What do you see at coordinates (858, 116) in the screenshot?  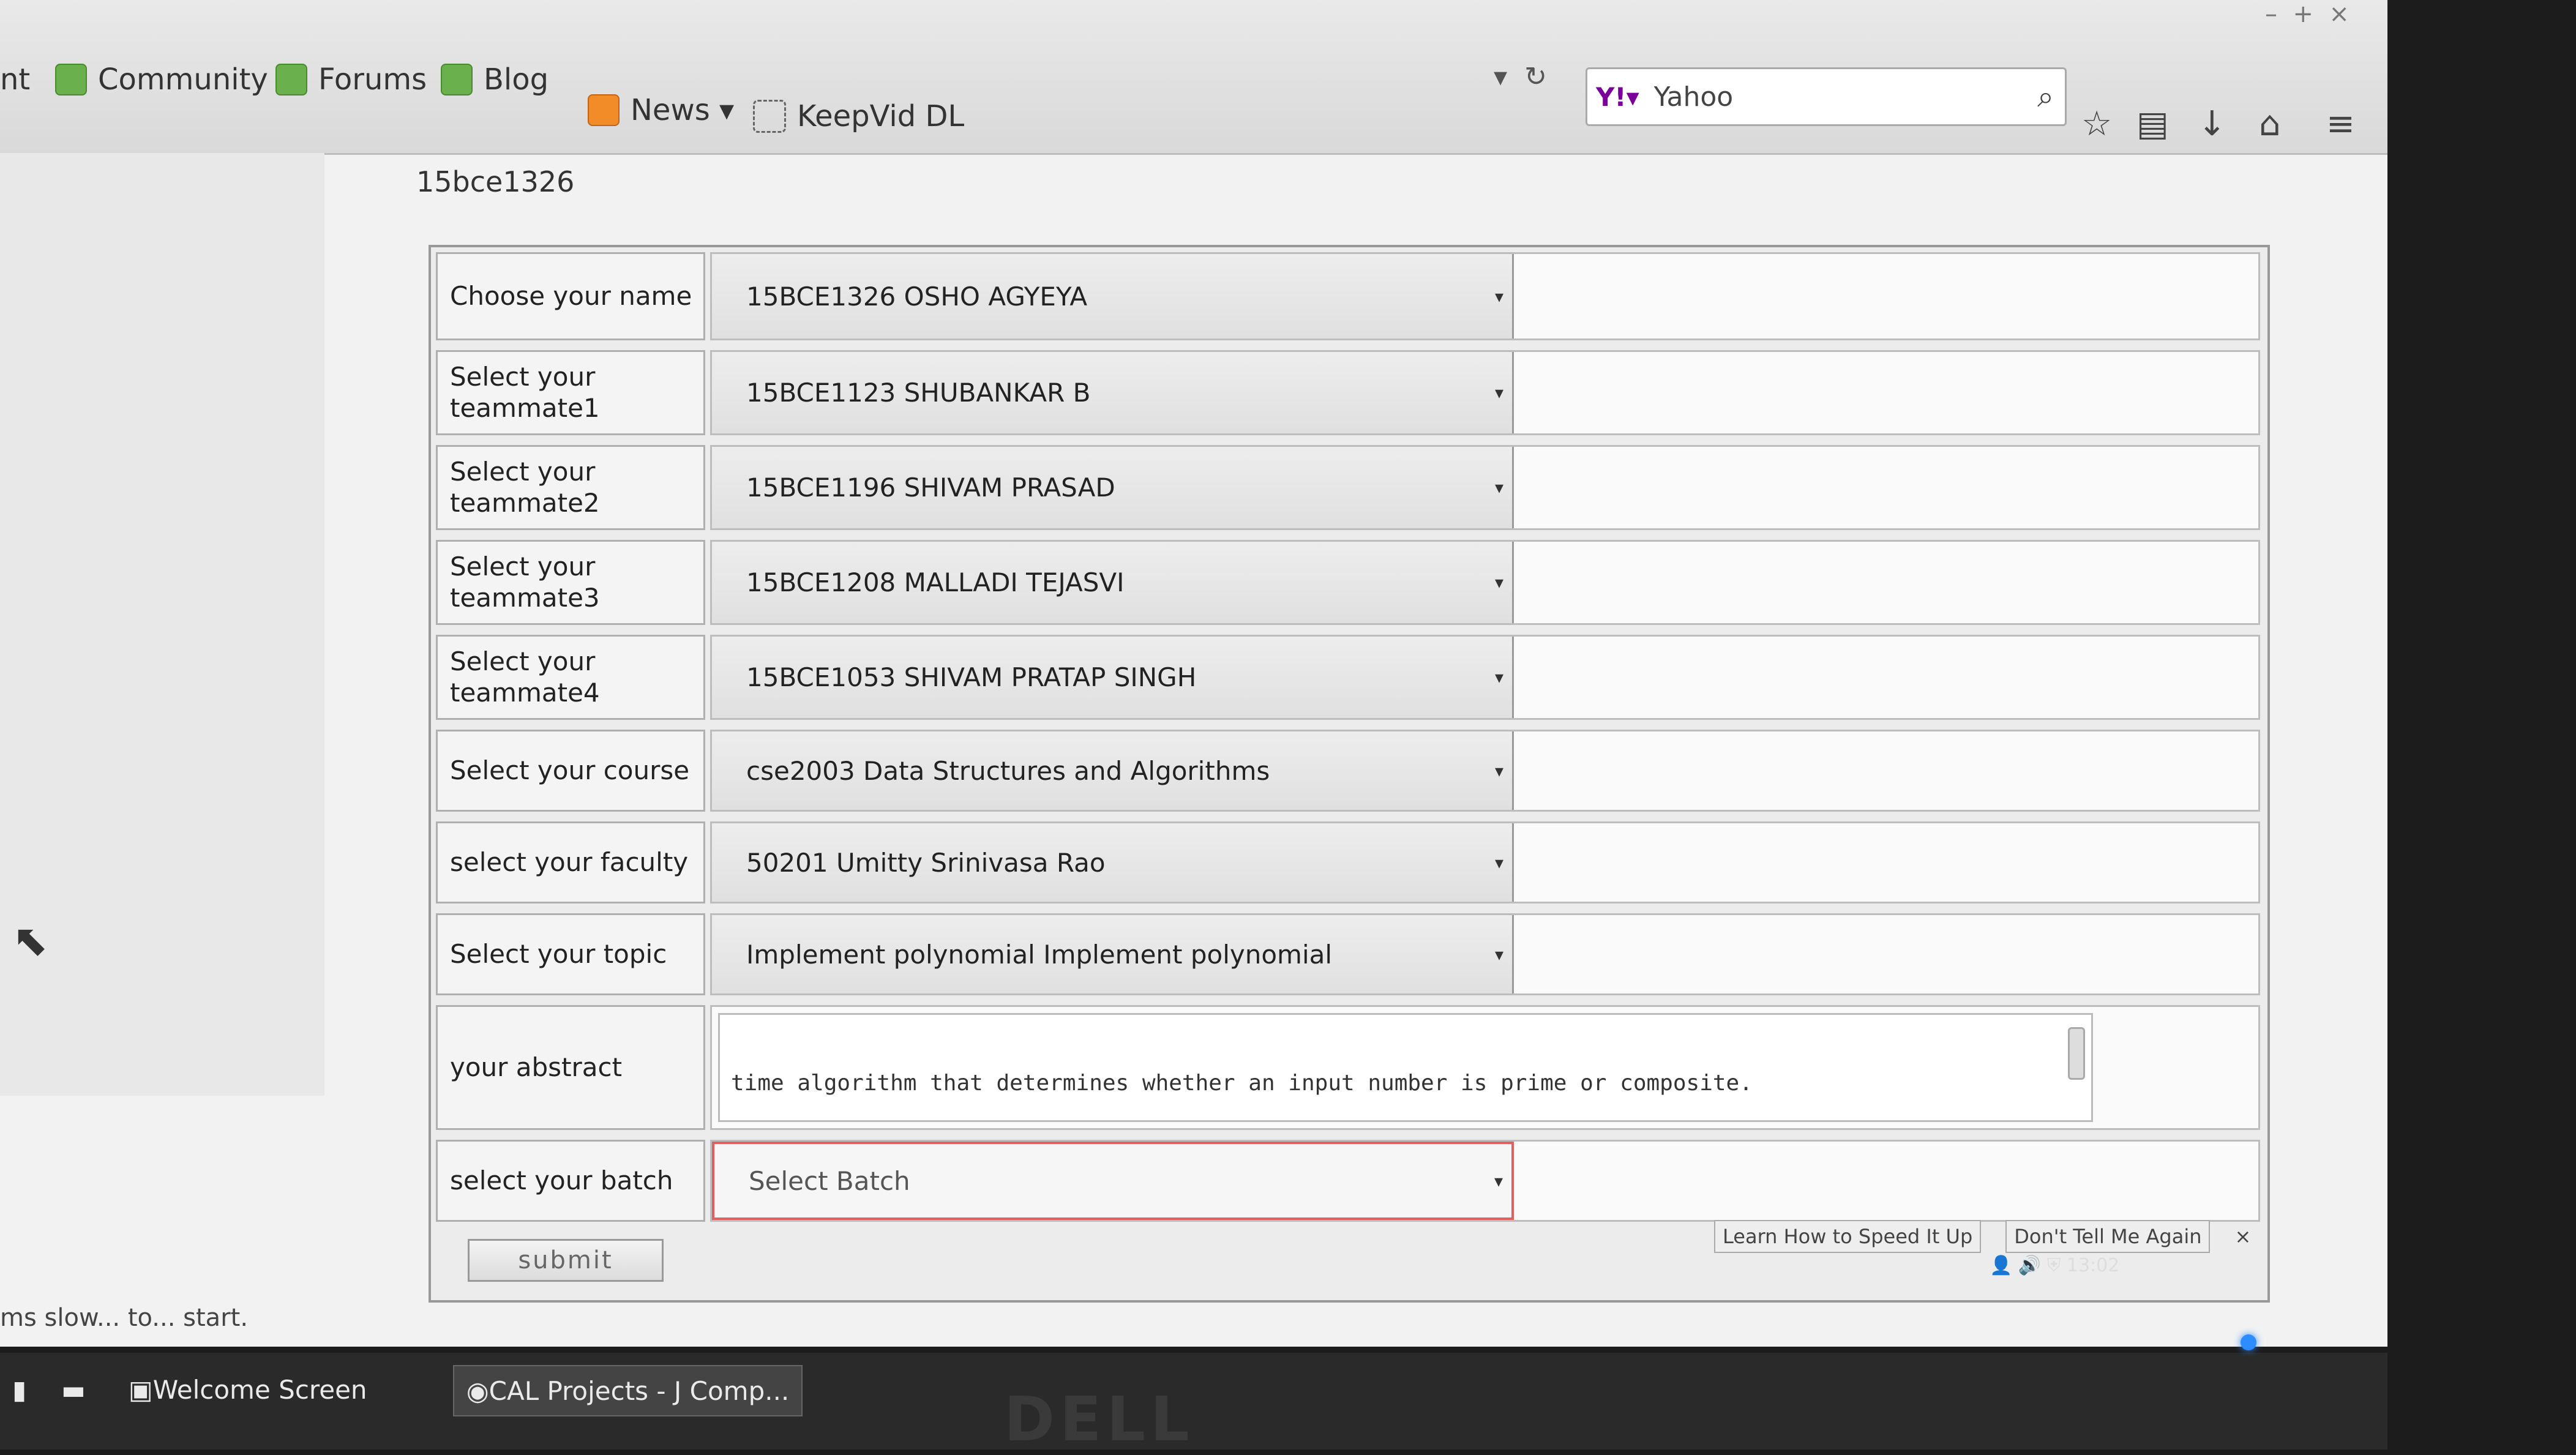 I see `bookmark-keepvid: KeepVid DL` at bounding box center [858, 116].